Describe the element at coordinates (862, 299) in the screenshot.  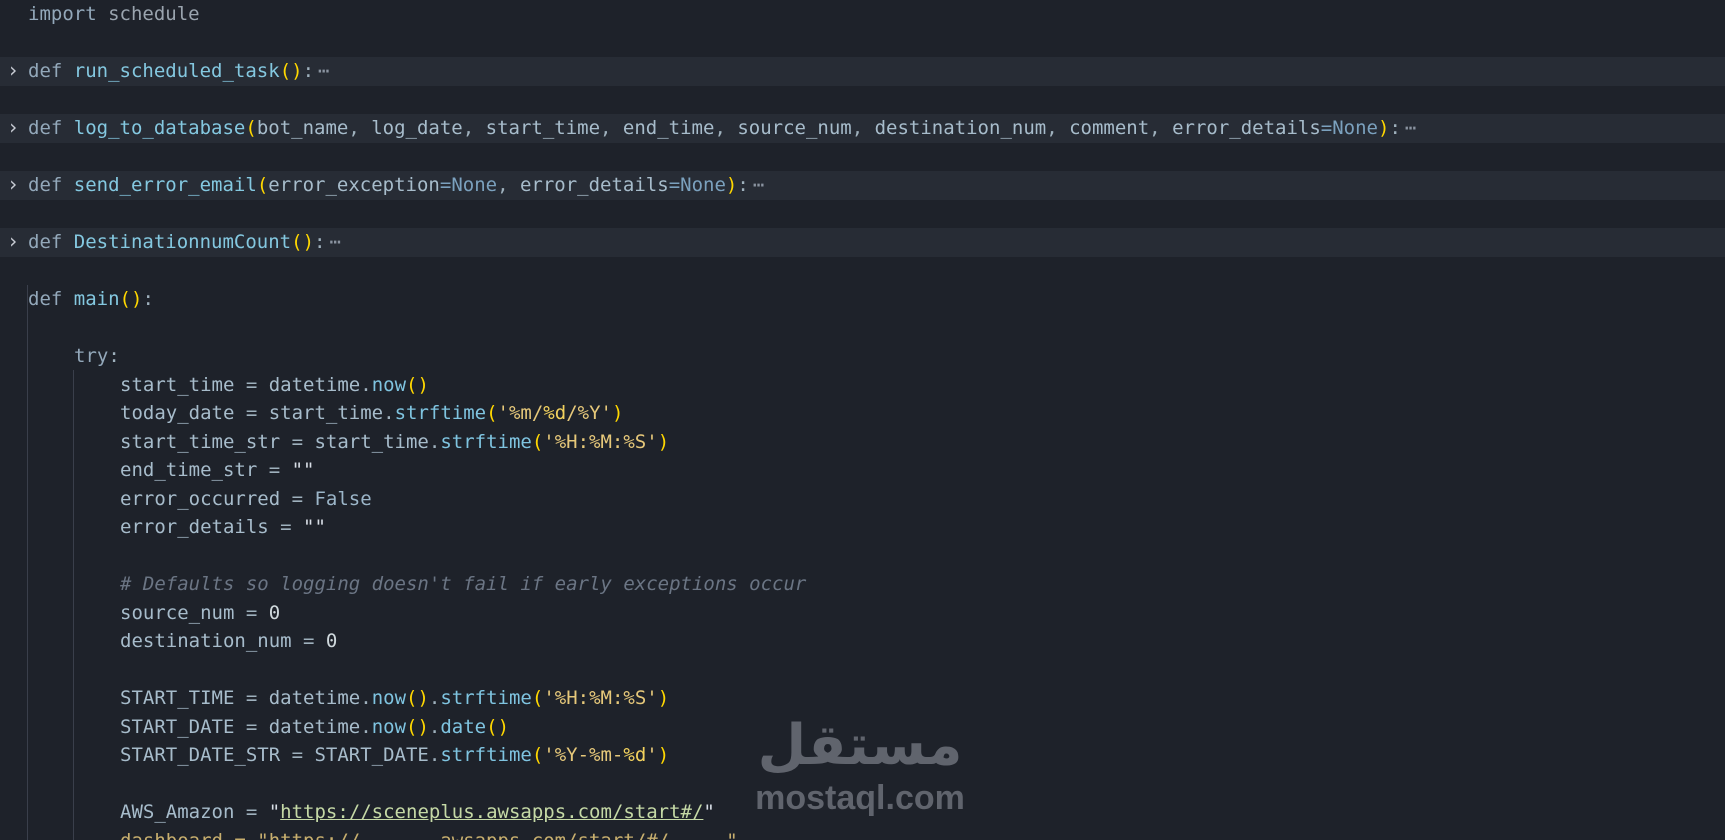
I see `code-line: def main():` at that location.